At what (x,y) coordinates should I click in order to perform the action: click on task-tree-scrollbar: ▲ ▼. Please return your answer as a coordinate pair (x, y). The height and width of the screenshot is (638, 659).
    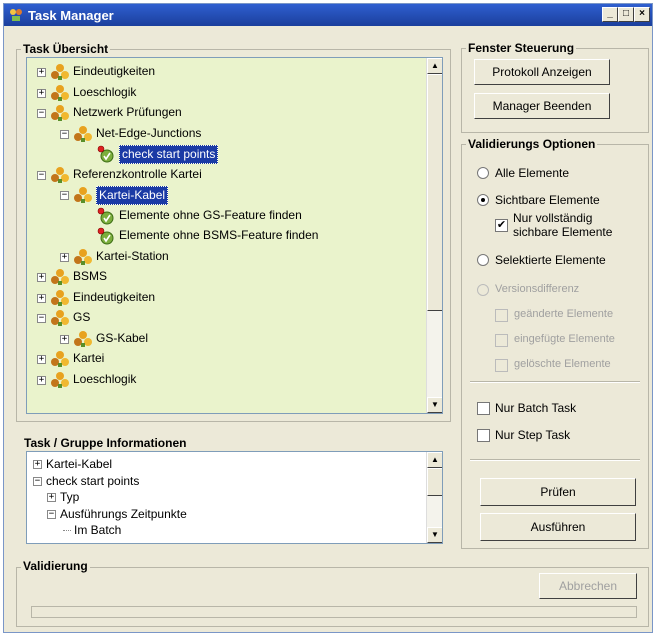
    Looking at the image, I should click on (434, 235).